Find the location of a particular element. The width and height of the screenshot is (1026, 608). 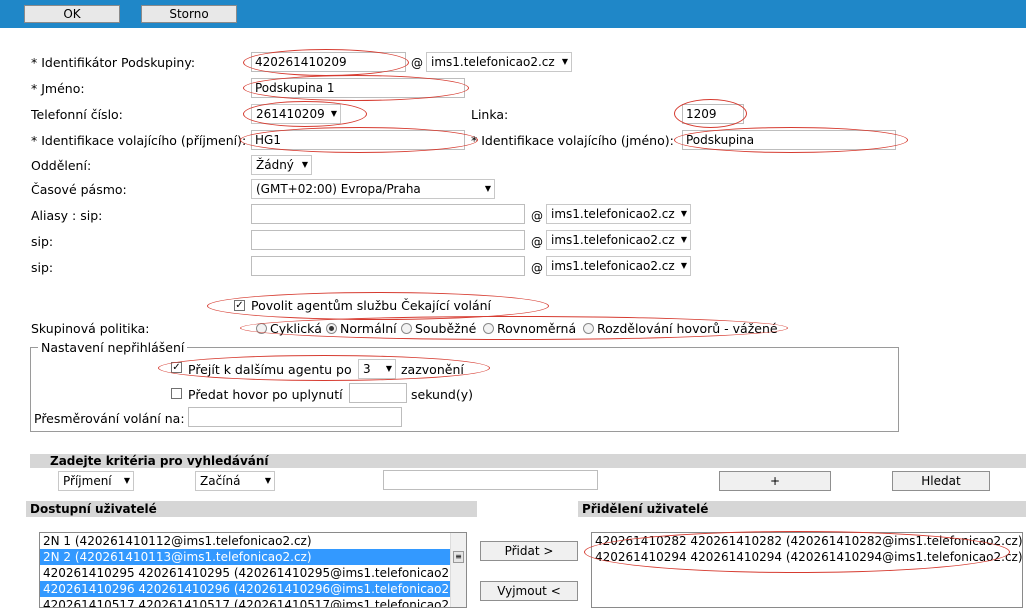

scrollbar: ≡ is located at coordinates (458, 570).